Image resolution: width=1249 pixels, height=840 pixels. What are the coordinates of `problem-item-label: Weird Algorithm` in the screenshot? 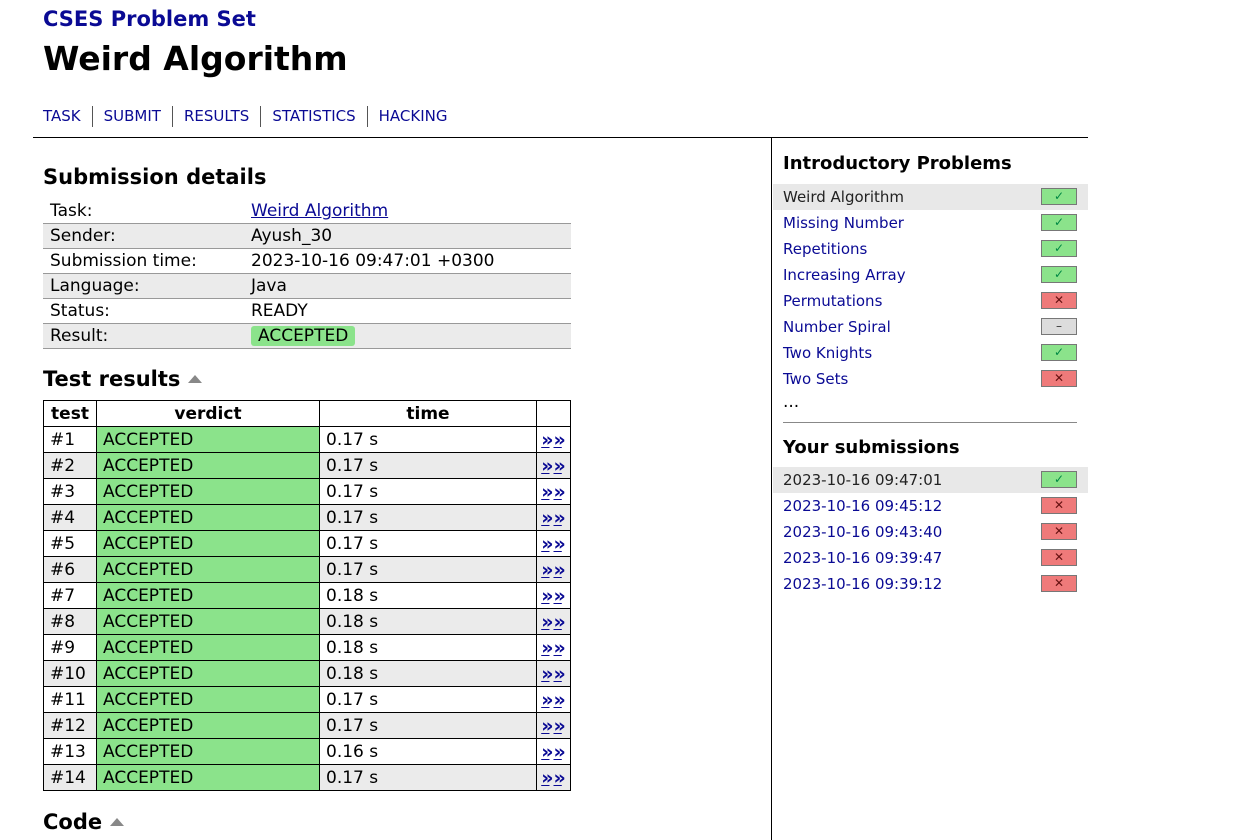 It's located at (843, 197).